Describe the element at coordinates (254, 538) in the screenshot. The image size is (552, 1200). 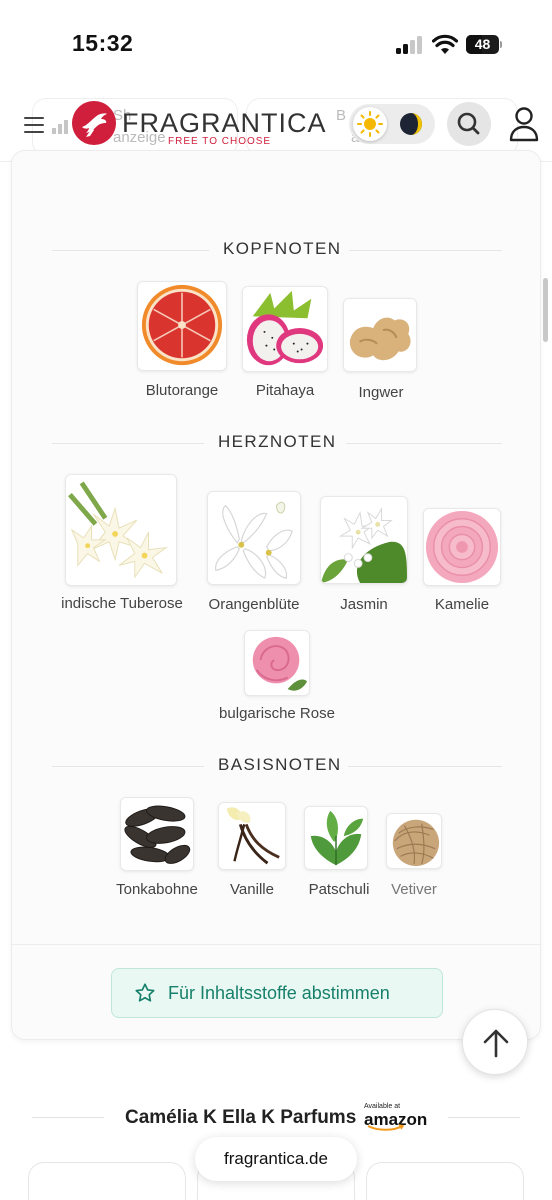
I see `orange-blossom-image` at that location.